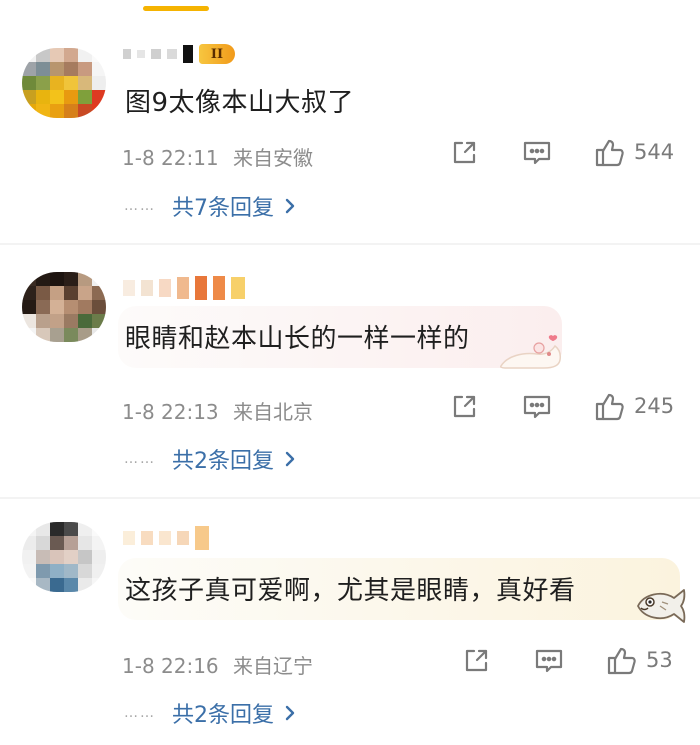  Describe the element at coordinates (297, 339) in the screenshot. I see `comment-text: 眼睛和赵本山长的一样一样的` at that location.